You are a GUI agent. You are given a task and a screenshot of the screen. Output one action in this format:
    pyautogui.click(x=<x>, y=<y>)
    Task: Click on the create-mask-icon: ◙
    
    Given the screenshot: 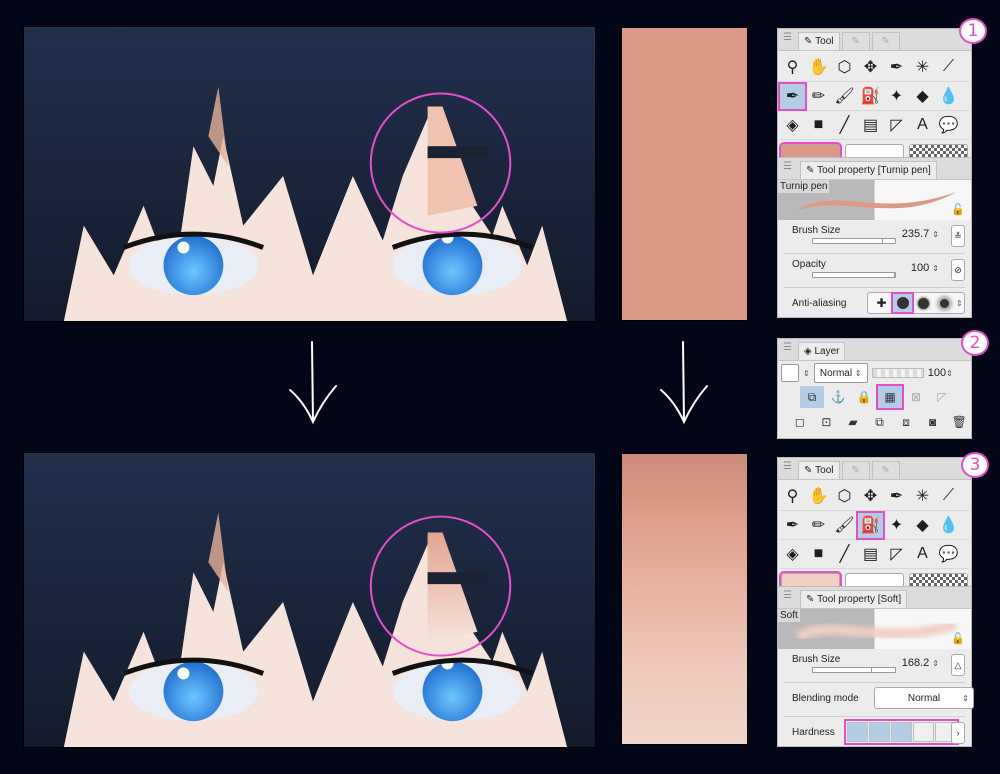 What is the action you would take?
    pyautogui.click(x=933, y=422)
    